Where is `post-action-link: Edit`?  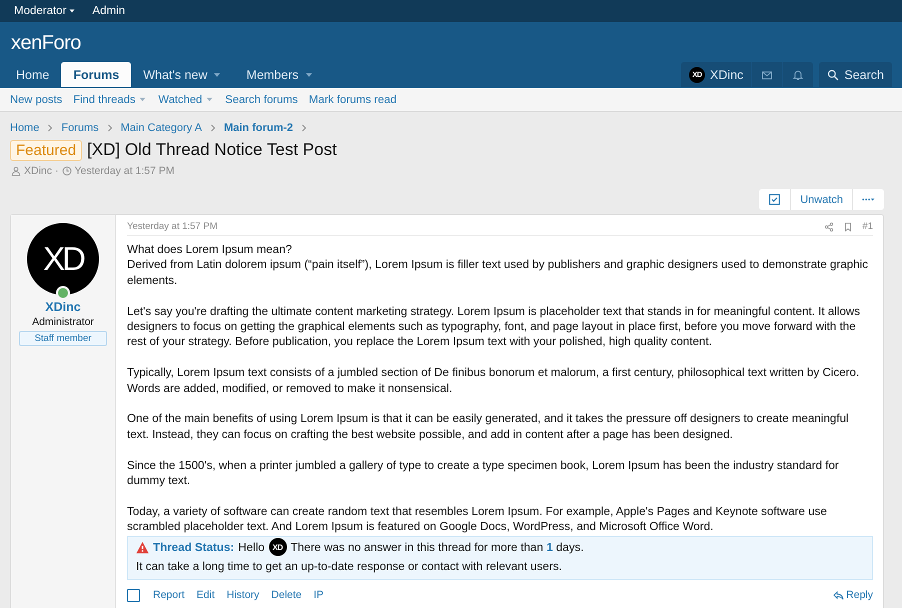
post-action-link: Edit is located at coordinates (205, 595).